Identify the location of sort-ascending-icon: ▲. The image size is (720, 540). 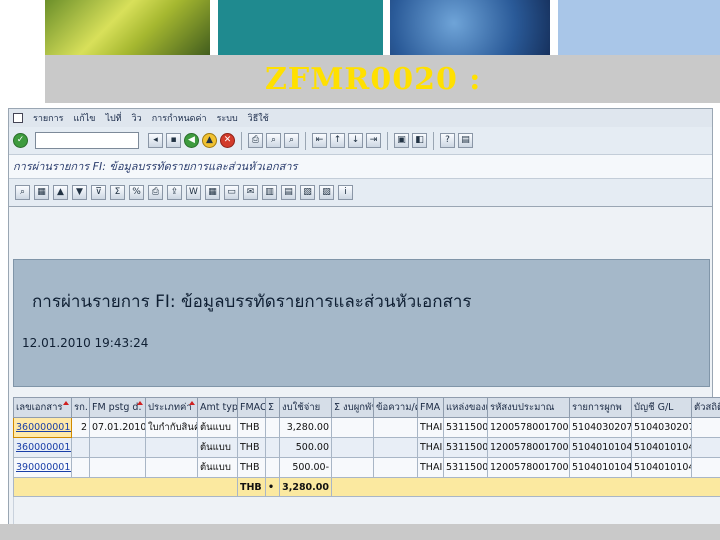
(60, 192).